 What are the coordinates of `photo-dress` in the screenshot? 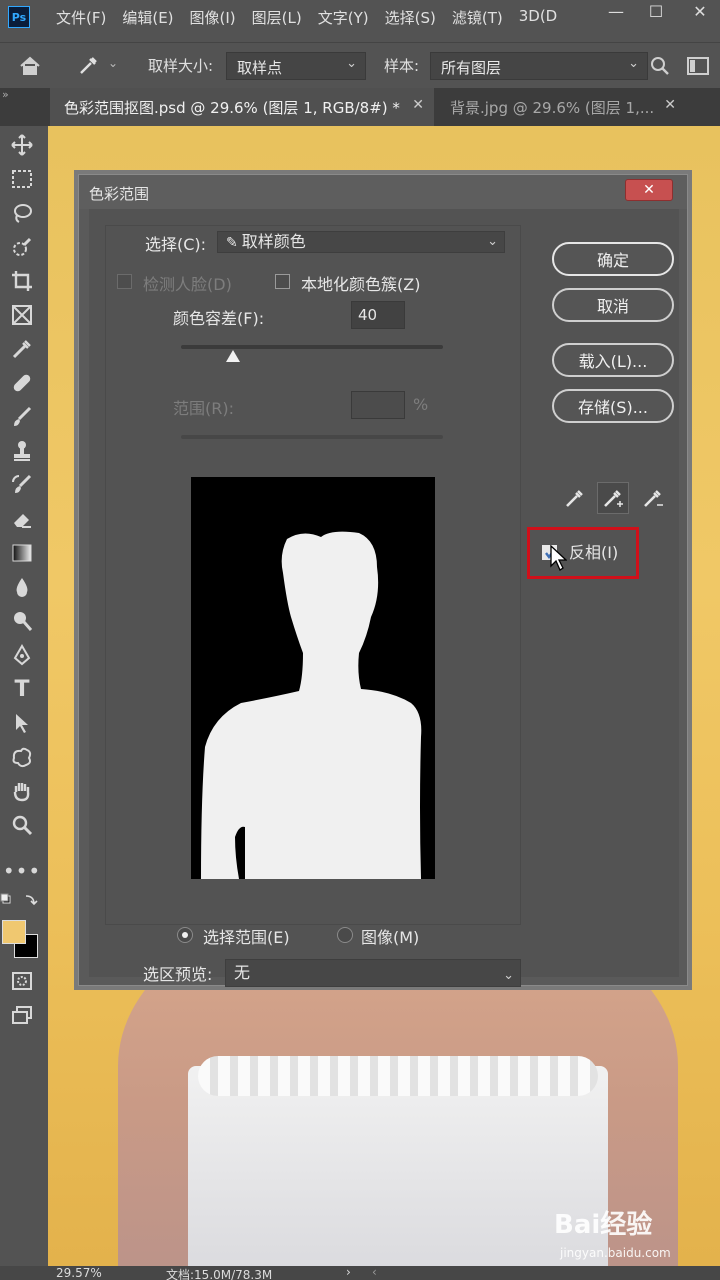 It's located at (398, 1166).